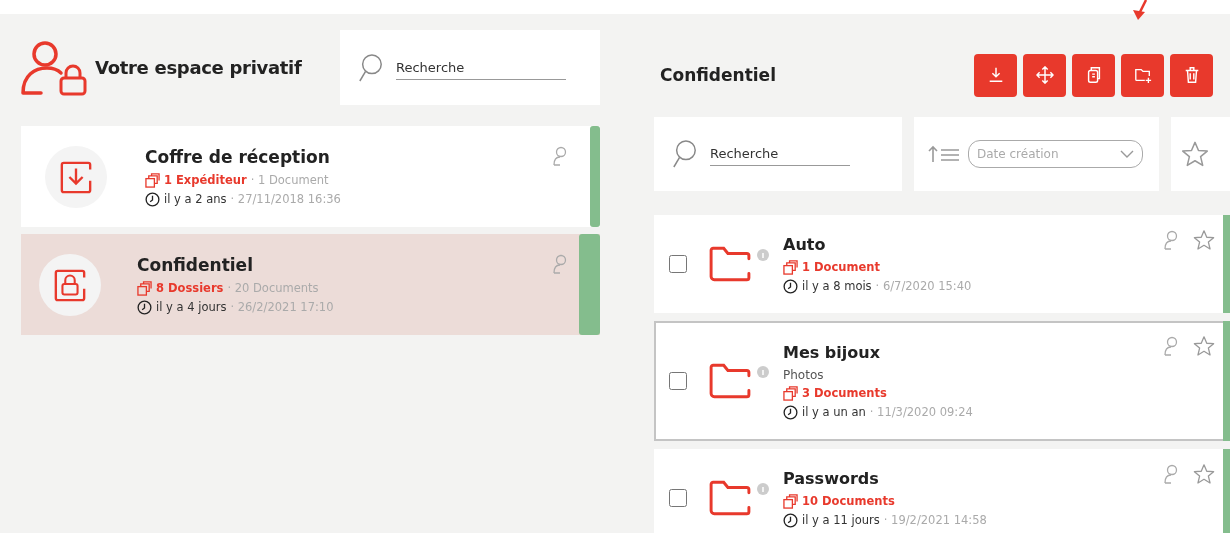  I want to click on pointer-arrow-icon, so click(1140, 11).